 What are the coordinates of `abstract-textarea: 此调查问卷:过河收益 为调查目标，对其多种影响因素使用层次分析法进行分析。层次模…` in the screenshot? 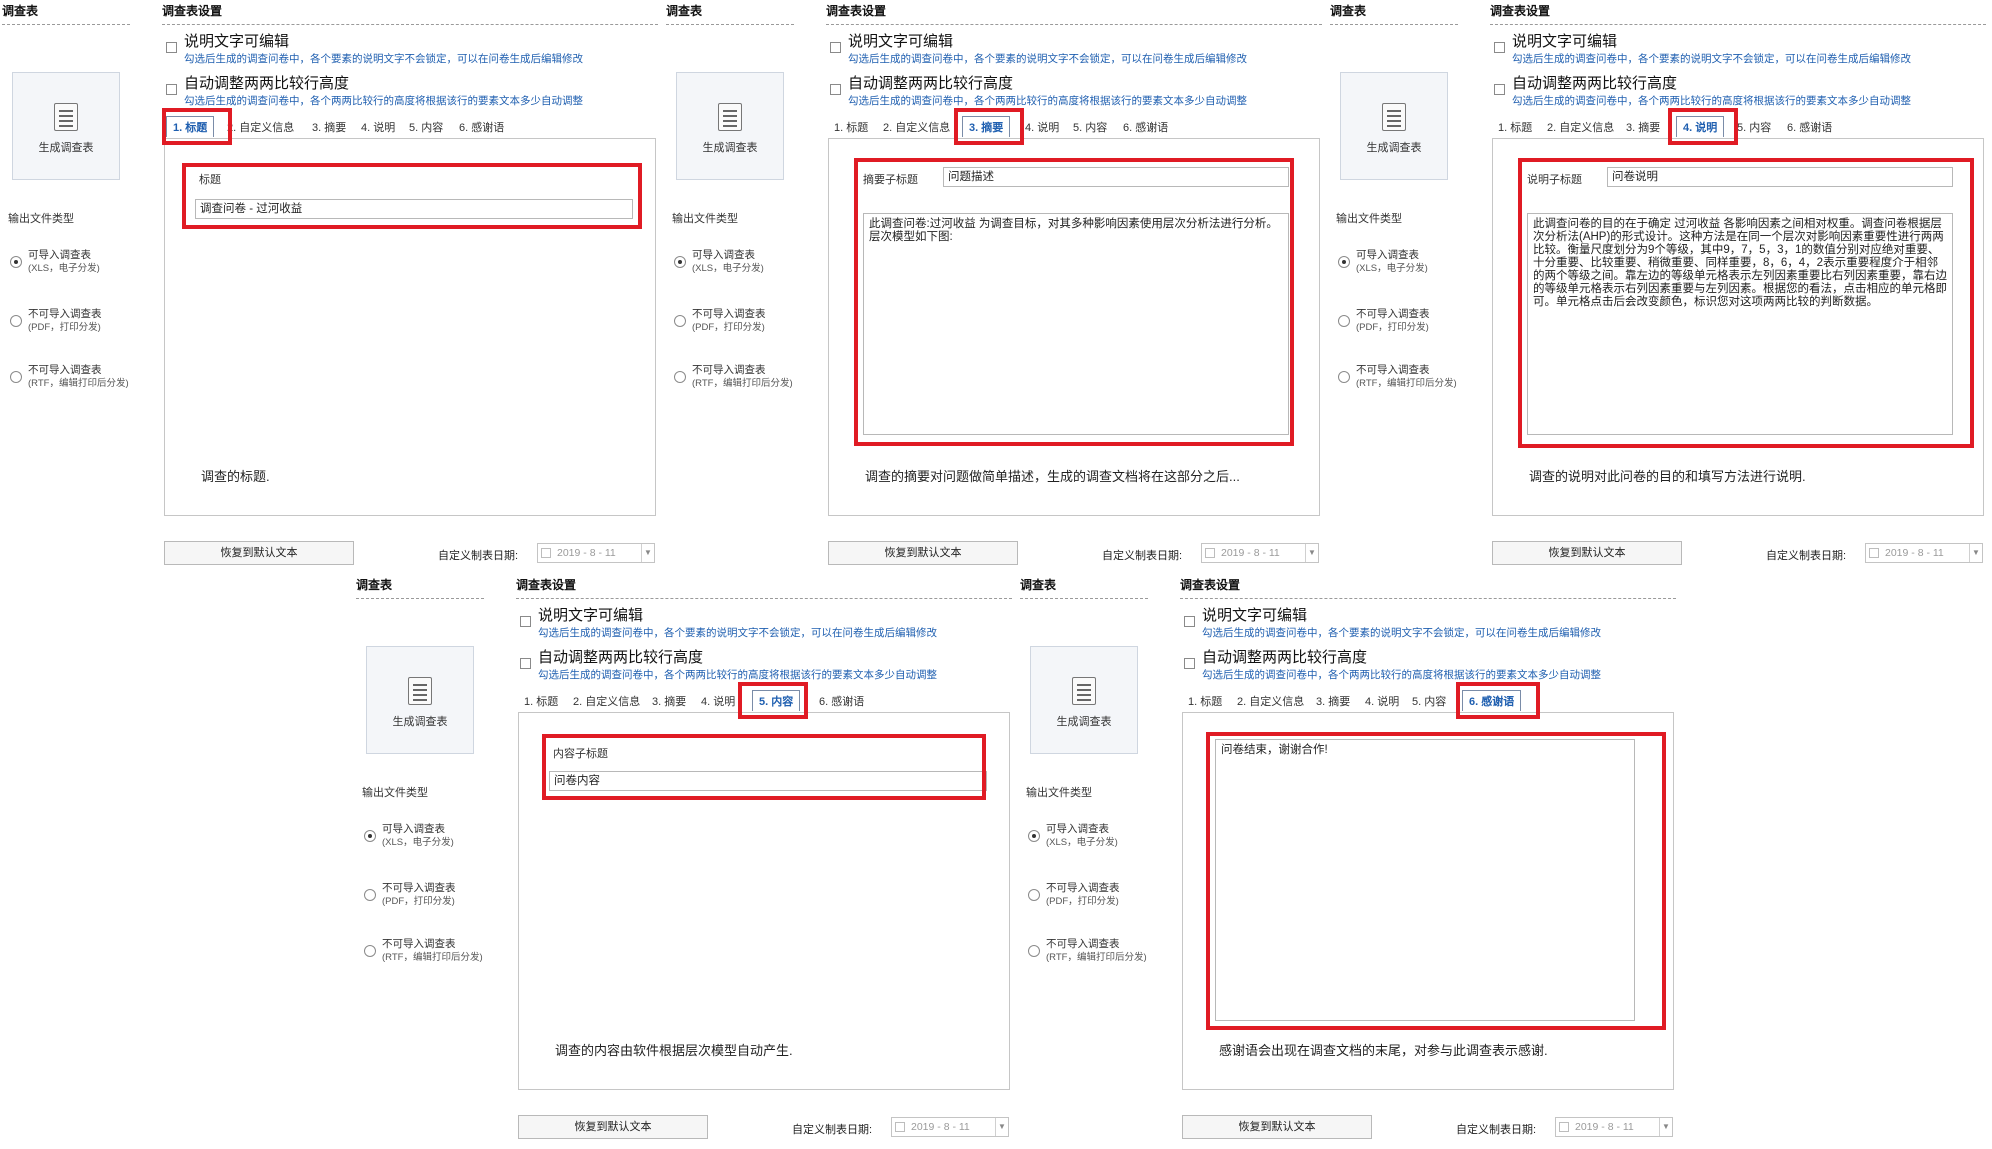 It's located at (1076, 324).